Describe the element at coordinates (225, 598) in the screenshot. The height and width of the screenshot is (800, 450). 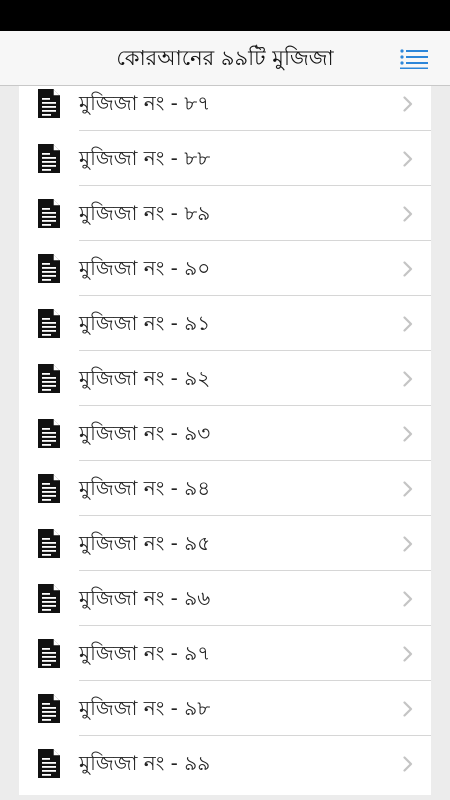
I see `list-item: মুজিজা নং - ৯৬` at that location.